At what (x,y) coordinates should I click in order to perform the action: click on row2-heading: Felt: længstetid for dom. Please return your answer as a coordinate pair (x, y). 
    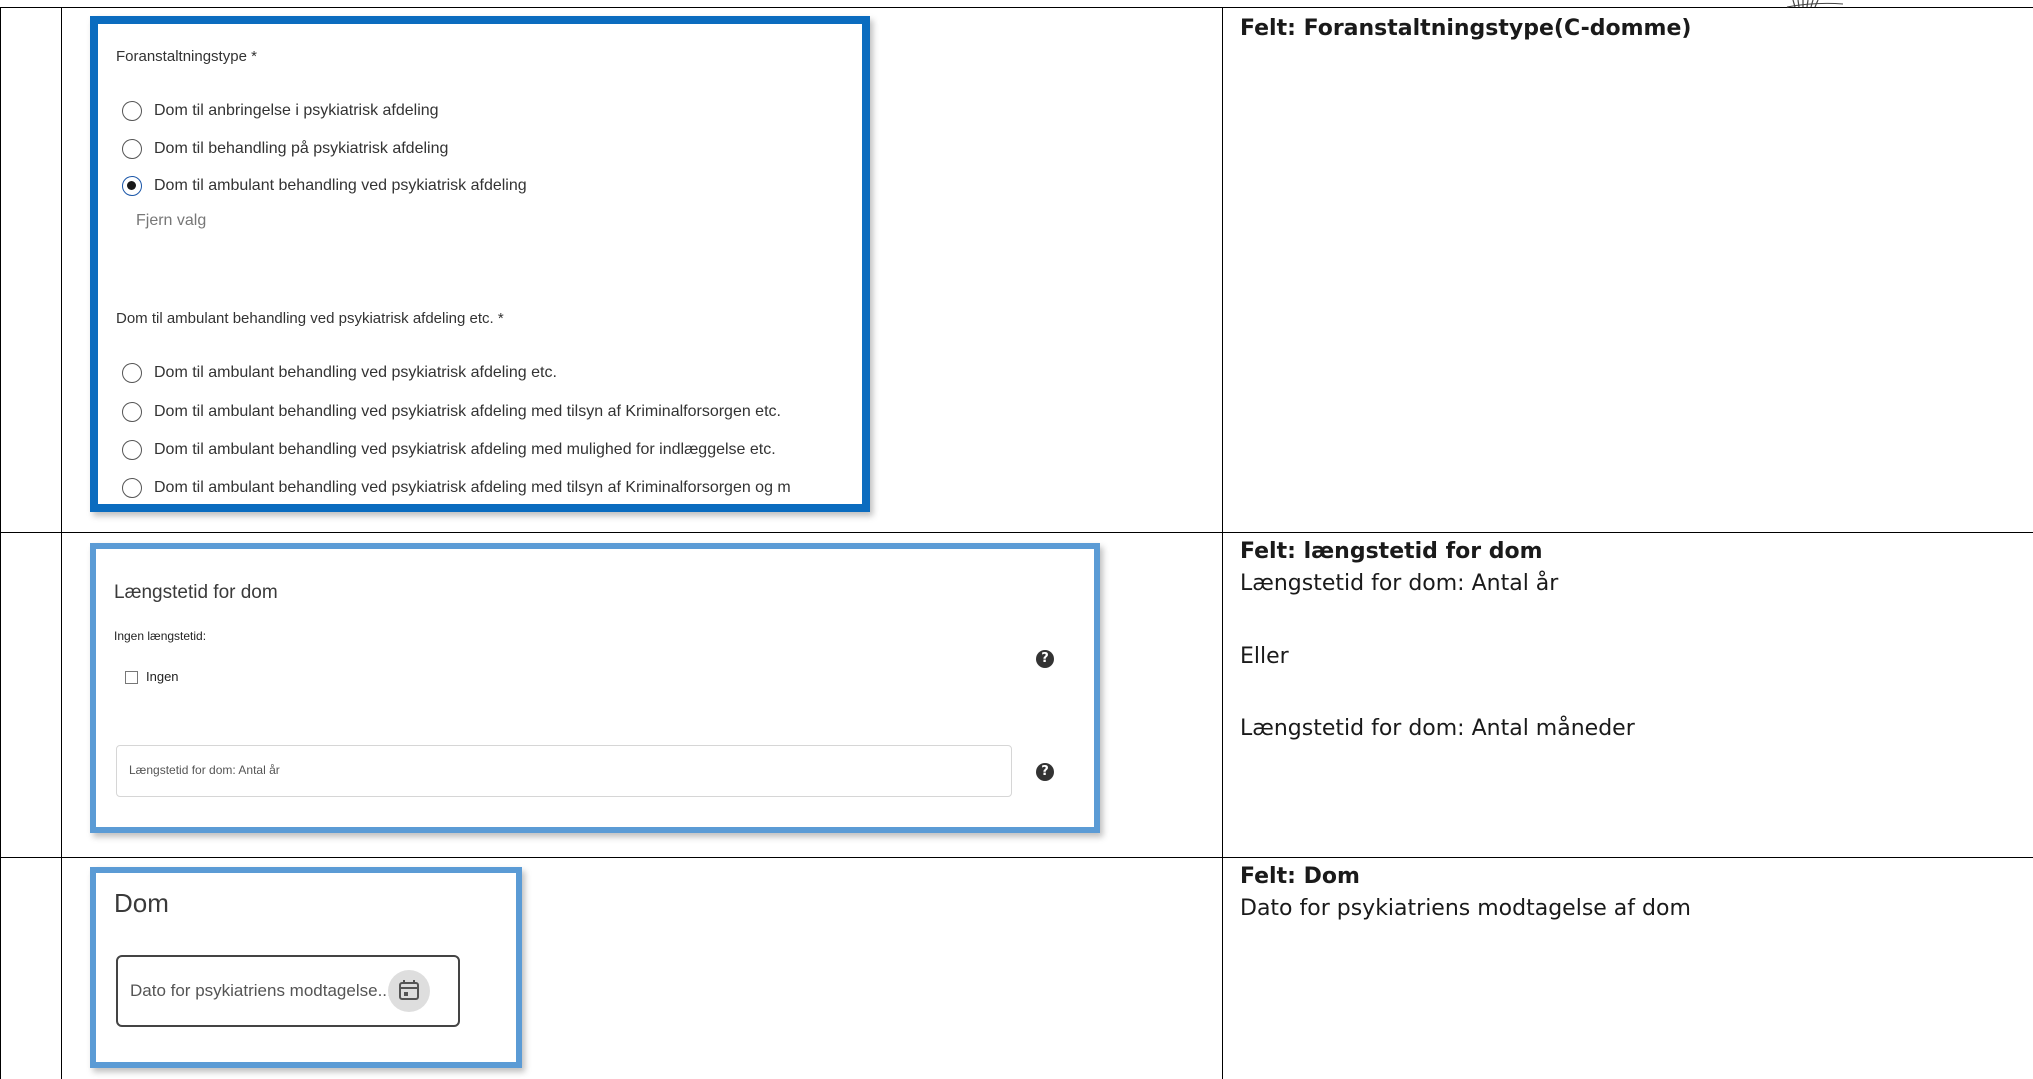
    Looking at the image, I should click on (1391, 551).